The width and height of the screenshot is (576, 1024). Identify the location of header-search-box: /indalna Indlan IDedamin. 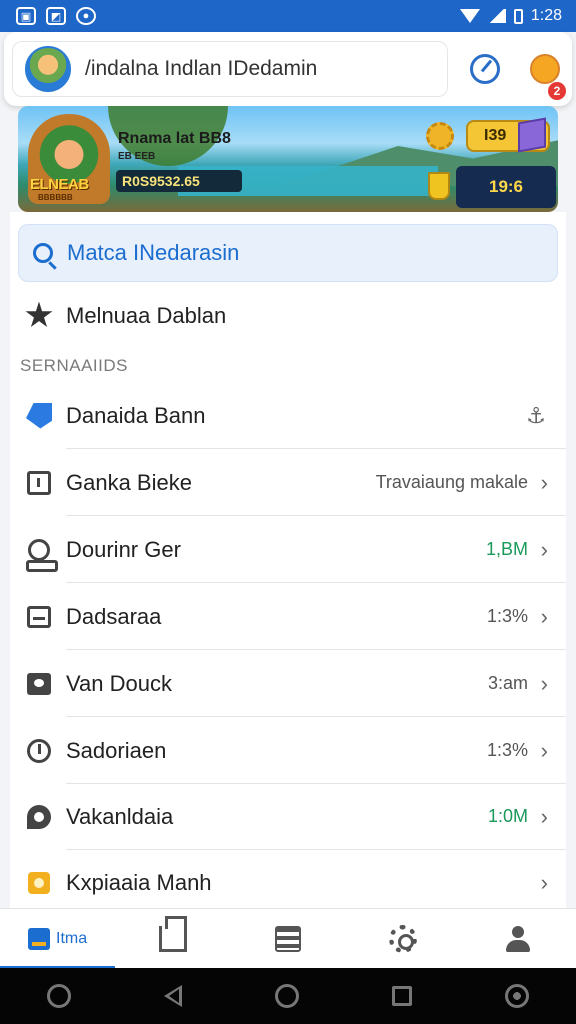
(230, 69).